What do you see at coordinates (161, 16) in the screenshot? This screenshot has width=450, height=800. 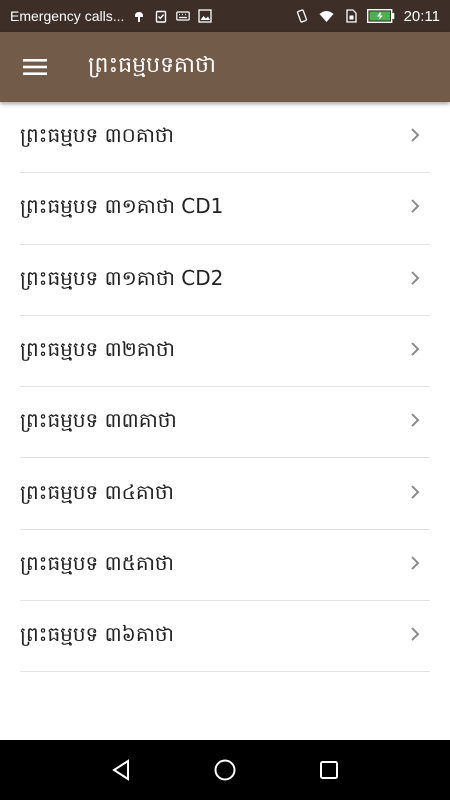 I see `clipboard-icon` at bounding box center [161, 16].